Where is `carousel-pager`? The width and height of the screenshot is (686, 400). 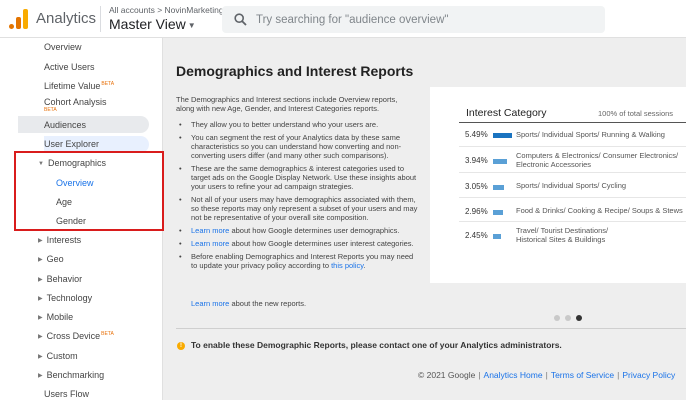 carousel-pager is located at coordinates (570, 317).